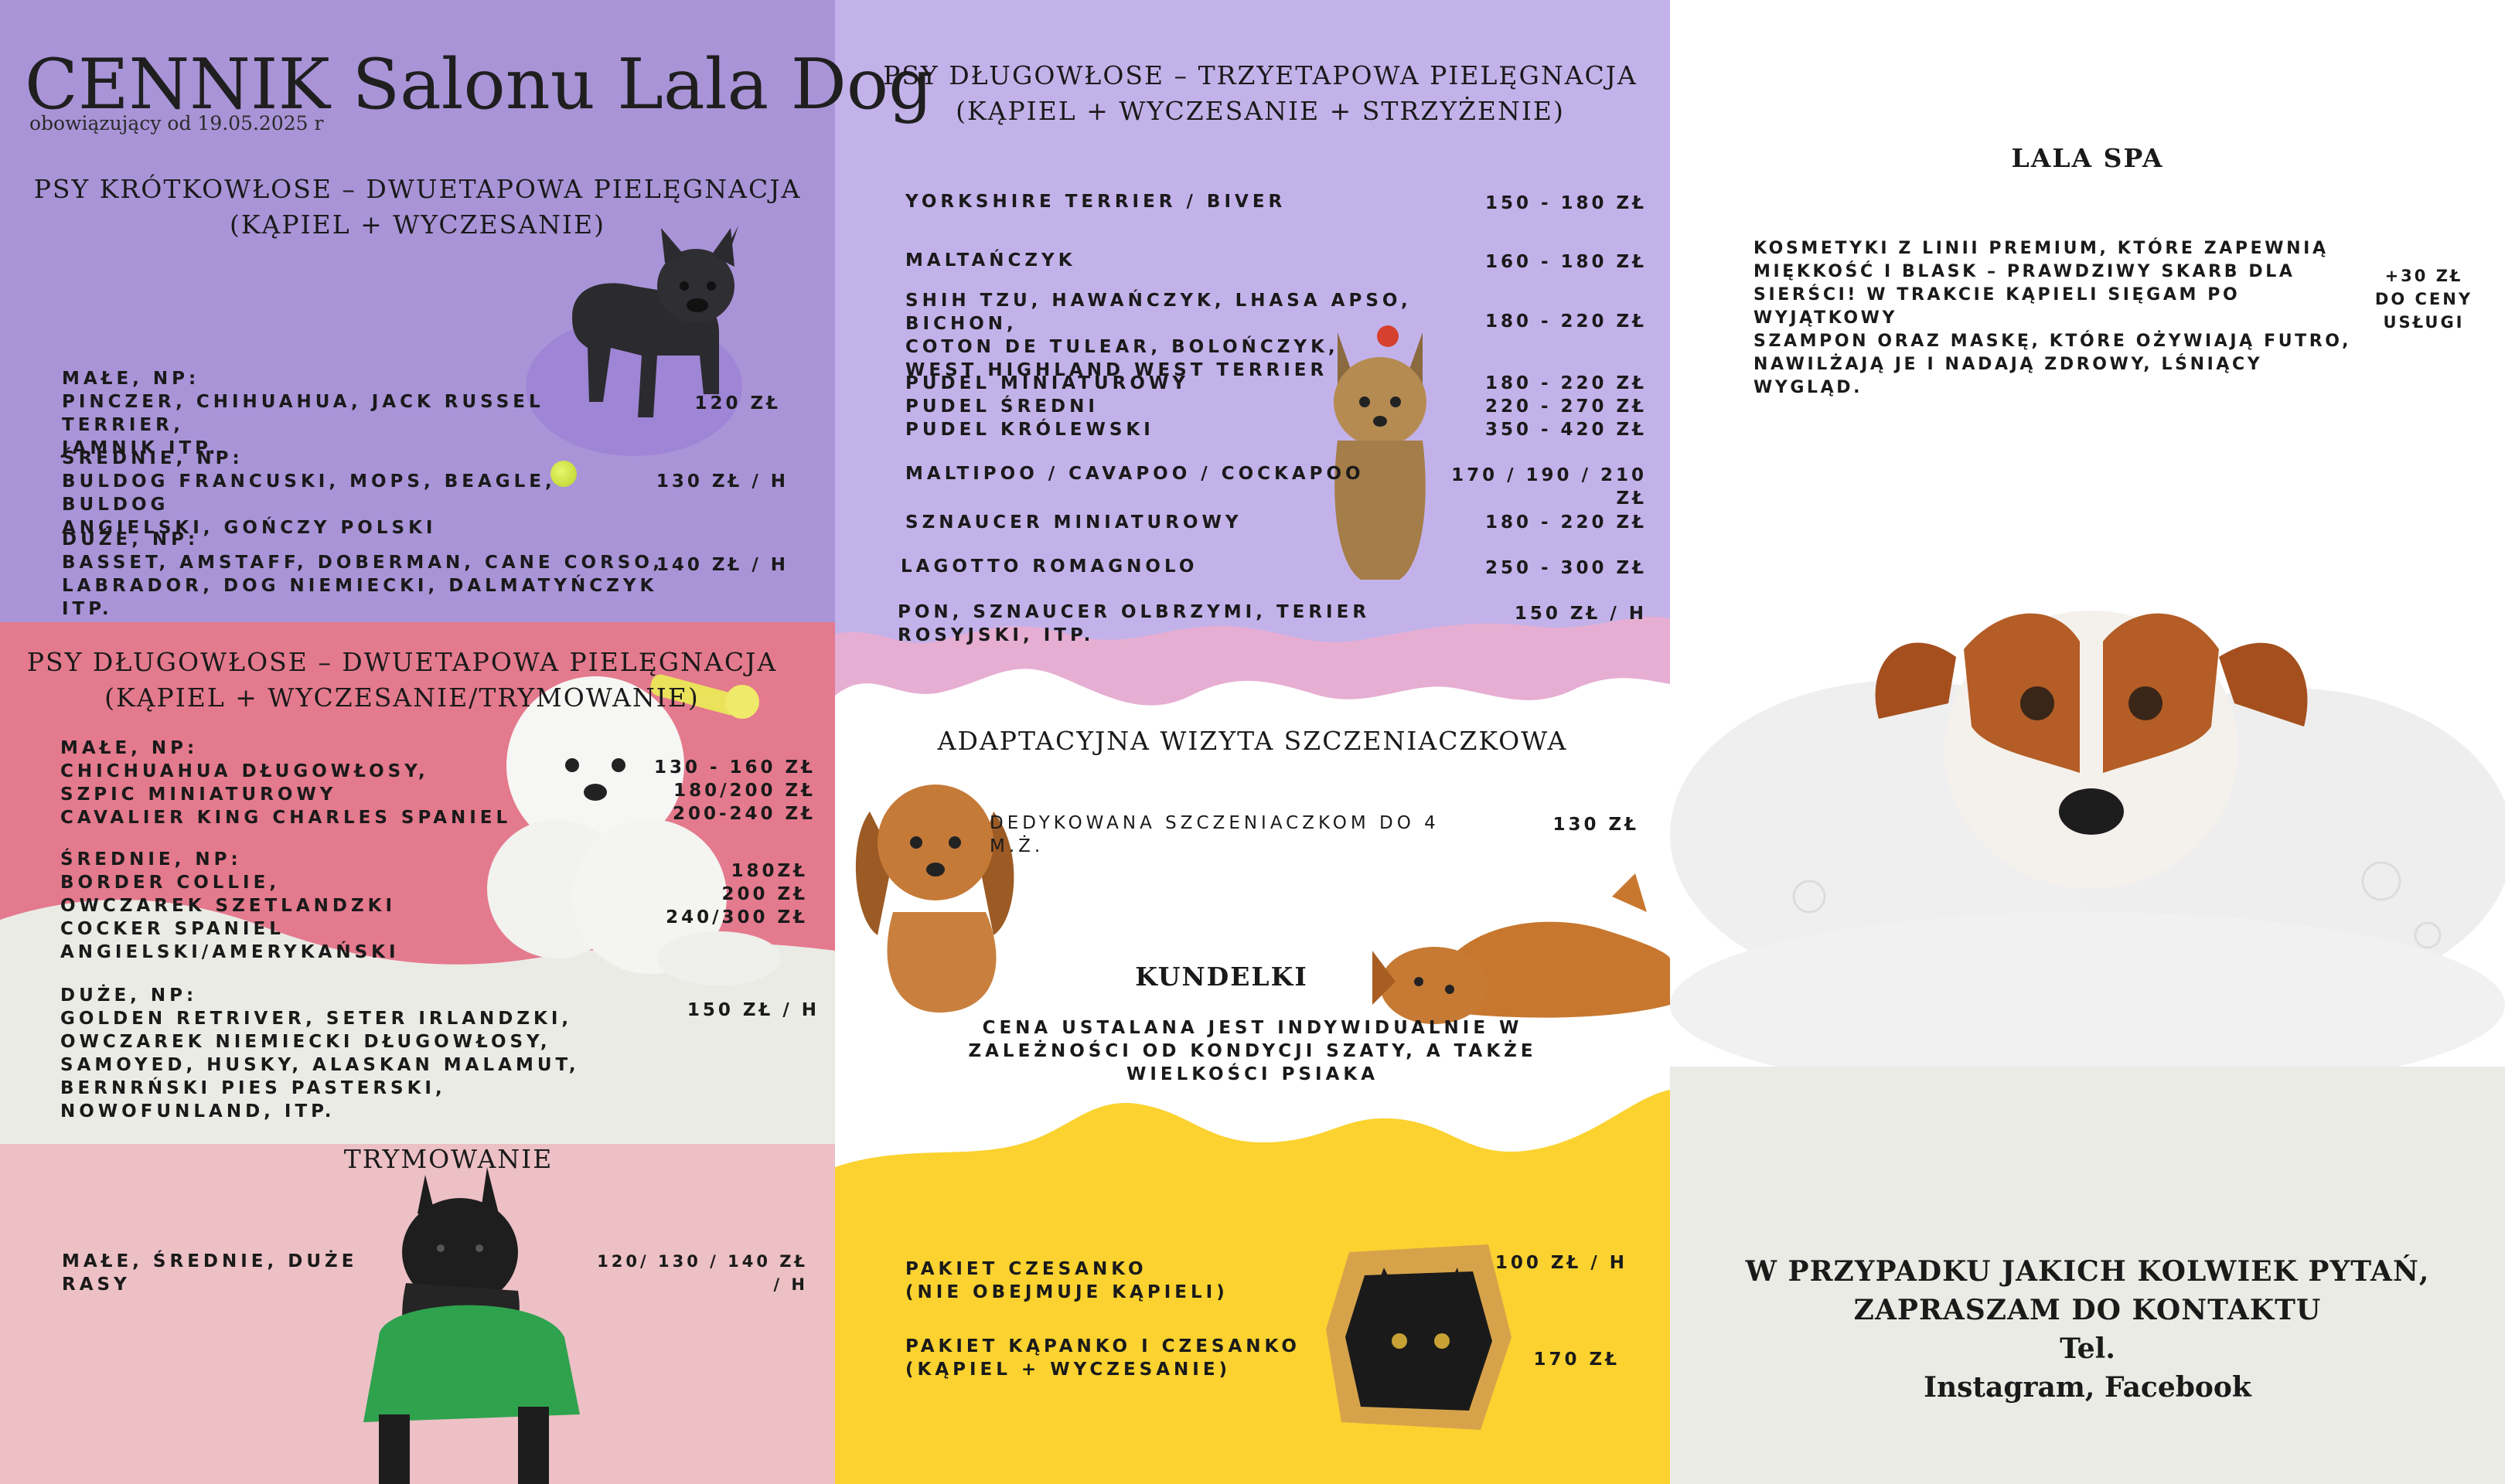 The height and width of the screenshot is (1484, 2505). What do you see at coordinates (1067, 1280) in the screenshot?
I see `package-brushing-label: PAKIET CZESANKO (NIE OBEJMUJE KĄPIELI)` at bounding box center [1067, 1280].